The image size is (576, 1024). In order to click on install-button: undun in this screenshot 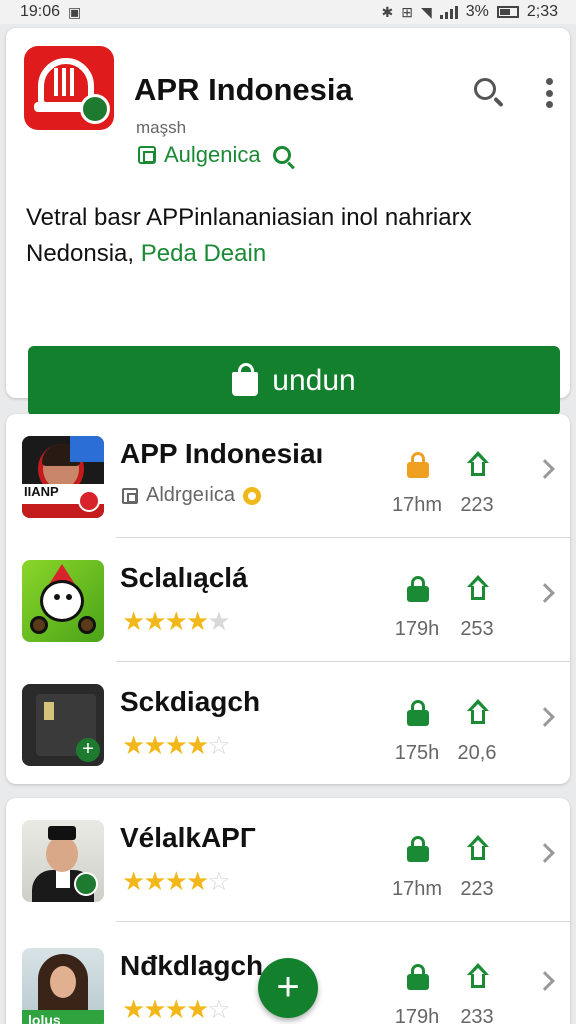, I will do `click(294, 381)`.